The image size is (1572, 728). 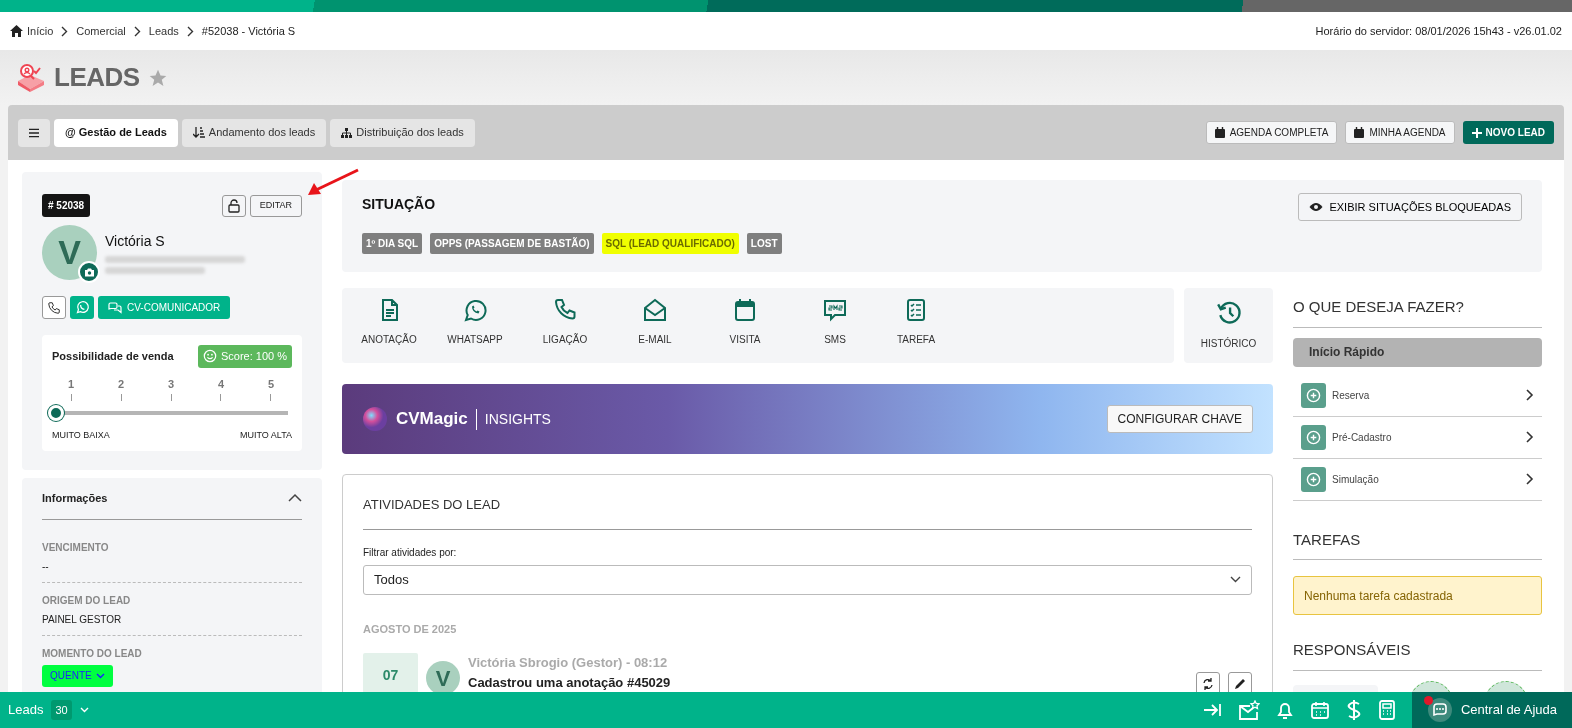 What do you see at coordinates (1417, 595) in the screenshot?
I see `empty-tasks-alert: Nenhuma tarefa cadastrada` at bounding box center [1417, 595].